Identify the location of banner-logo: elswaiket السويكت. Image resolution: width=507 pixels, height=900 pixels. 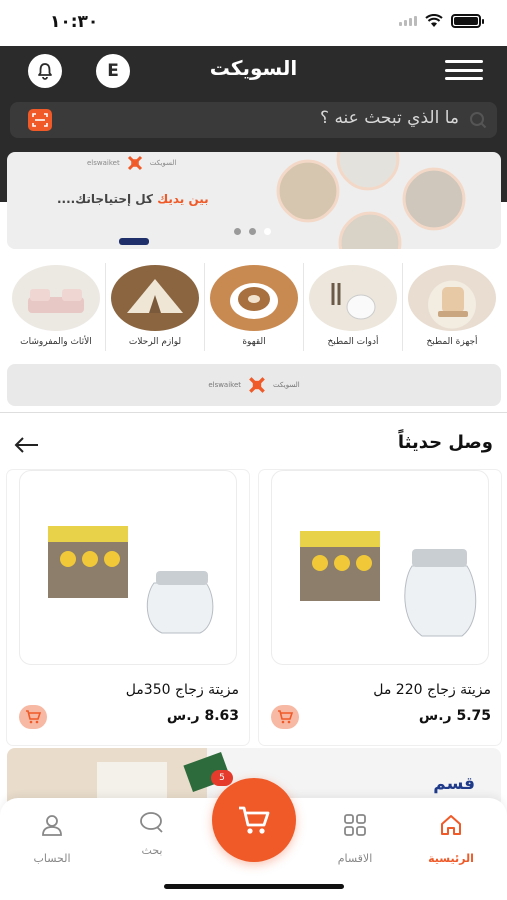
(131, 163).